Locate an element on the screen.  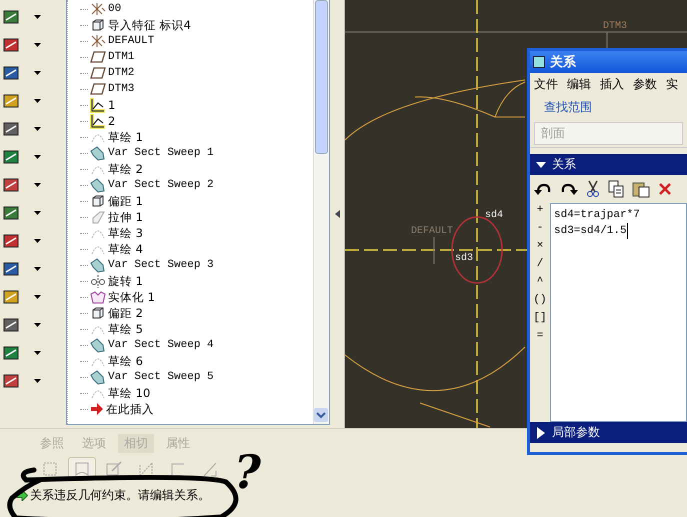
dimension-label: sd4 is located at coordinates (494, 215).